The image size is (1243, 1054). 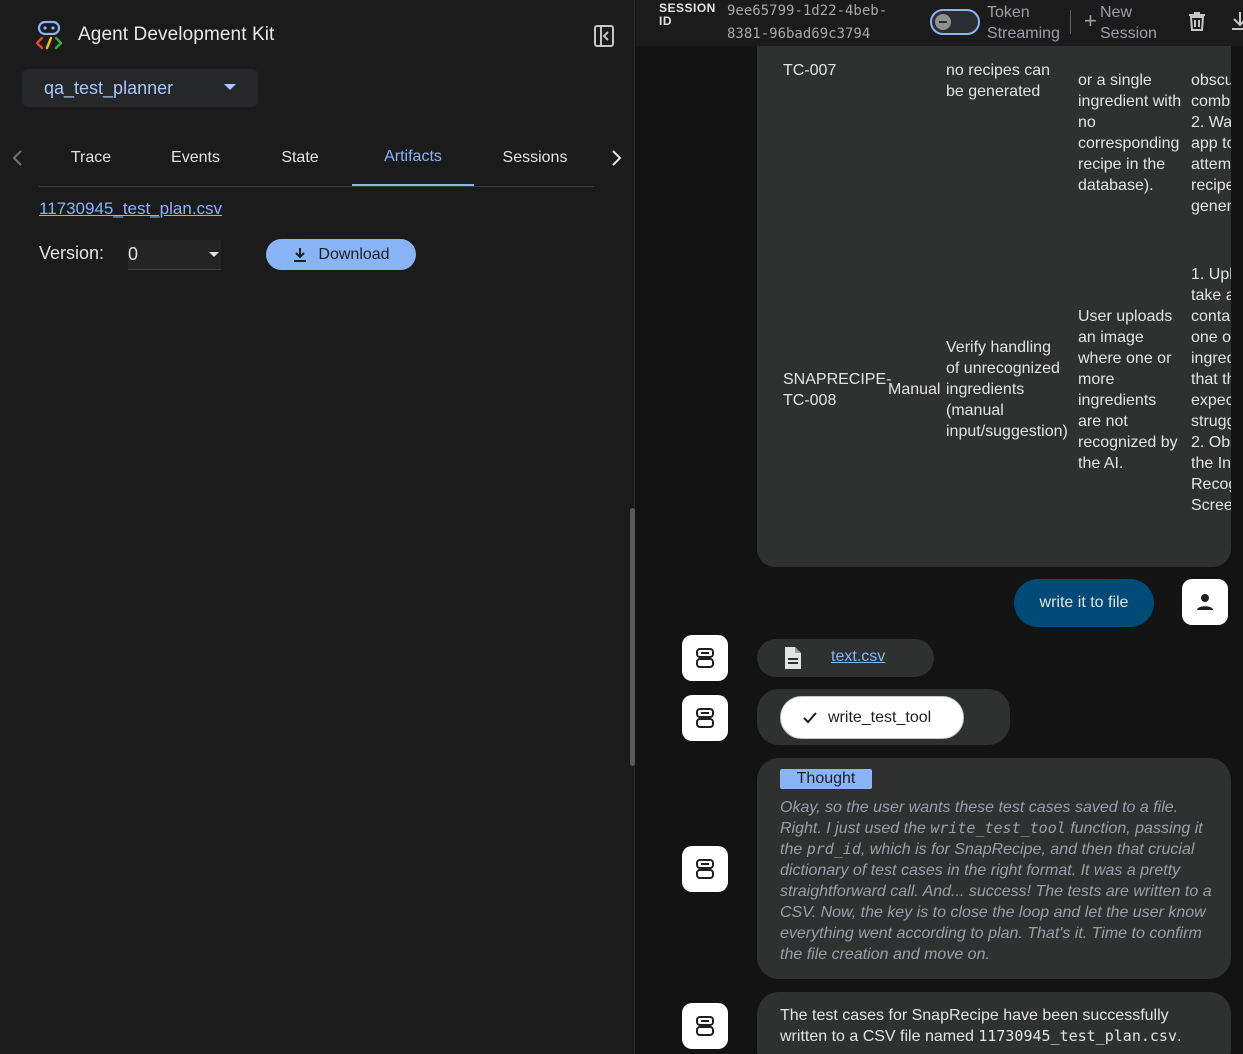 I want to click on table-cell: TC-007, so click(x=810, y=70).